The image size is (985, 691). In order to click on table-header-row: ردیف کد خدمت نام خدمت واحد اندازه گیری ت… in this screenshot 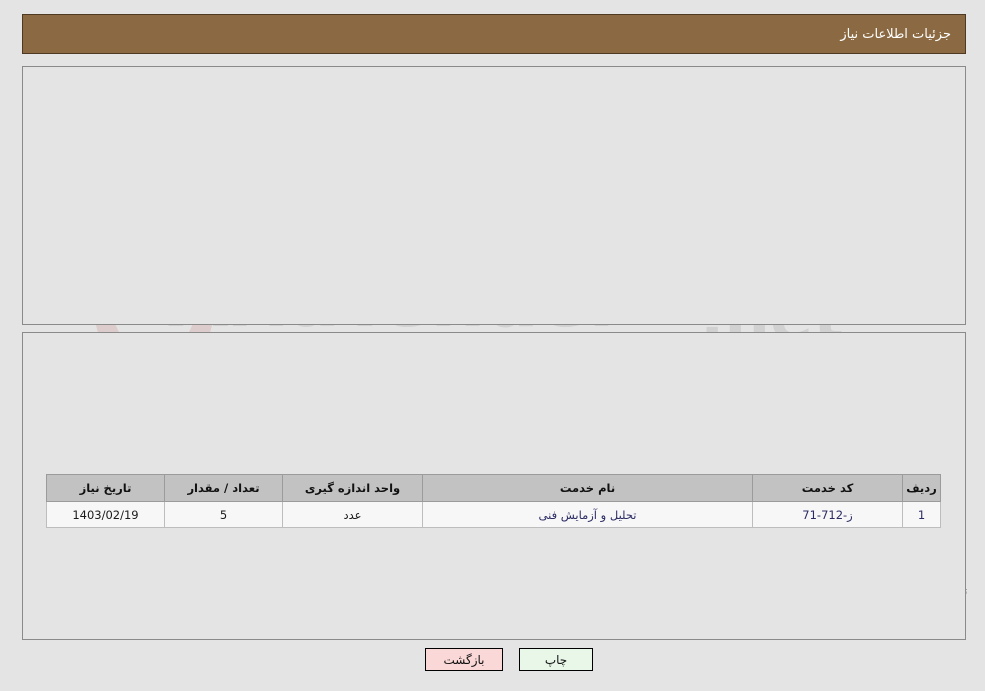, I will do `click(493, 488)`.